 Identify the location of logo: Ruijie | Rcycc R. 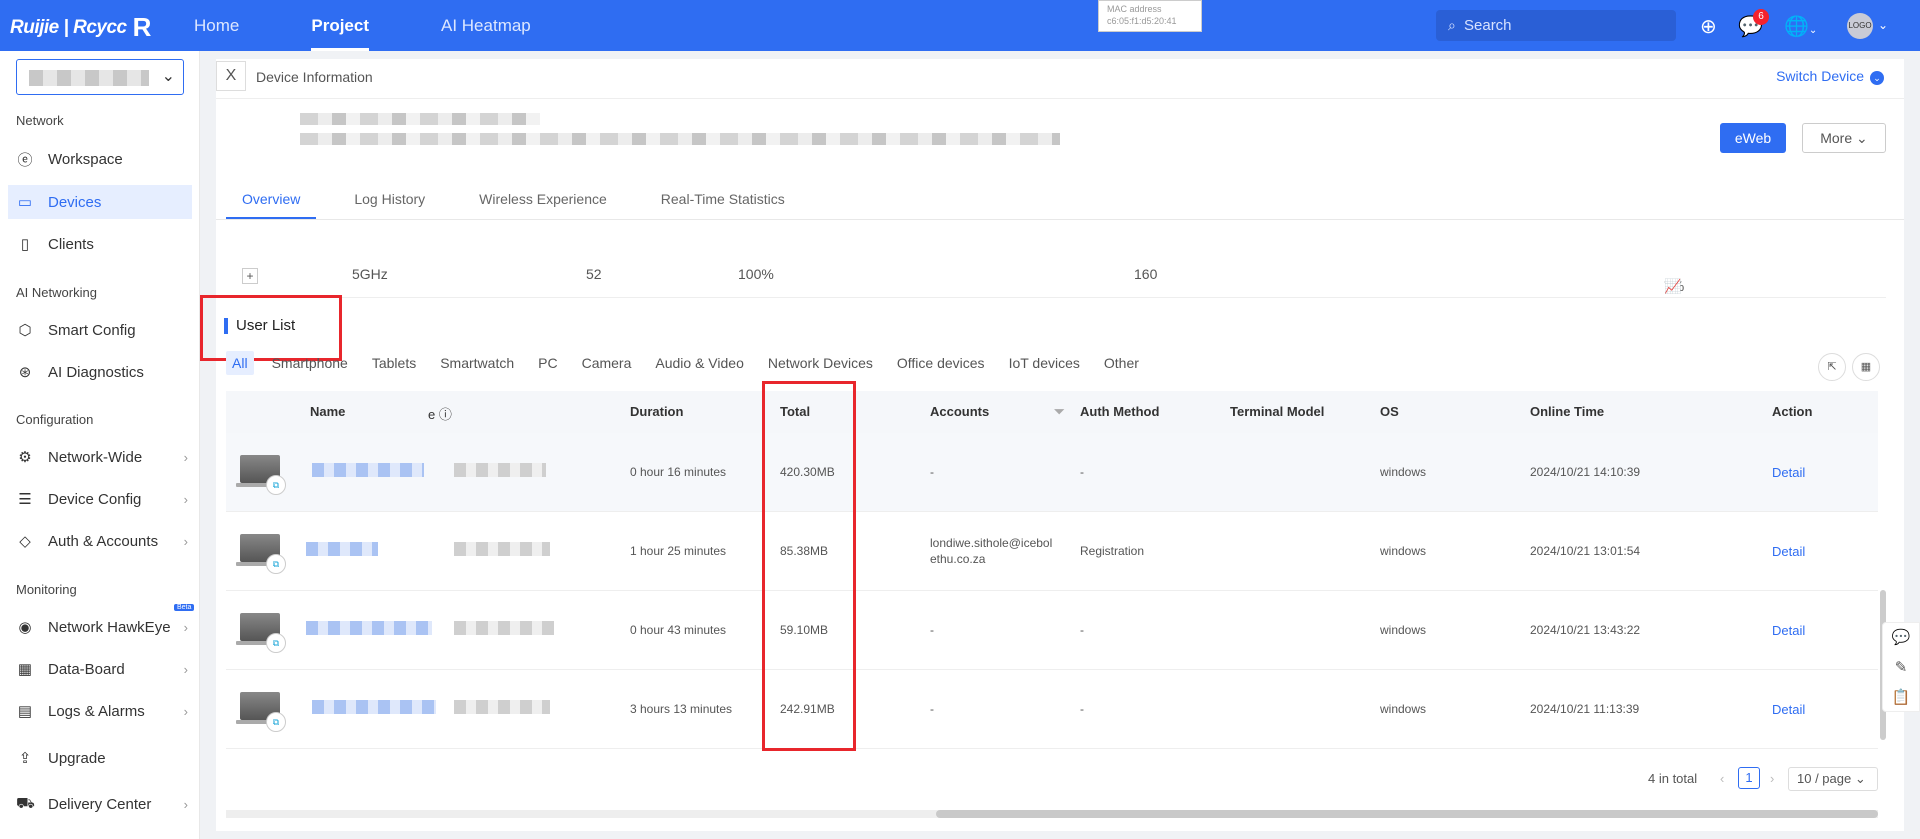
(80, 27).